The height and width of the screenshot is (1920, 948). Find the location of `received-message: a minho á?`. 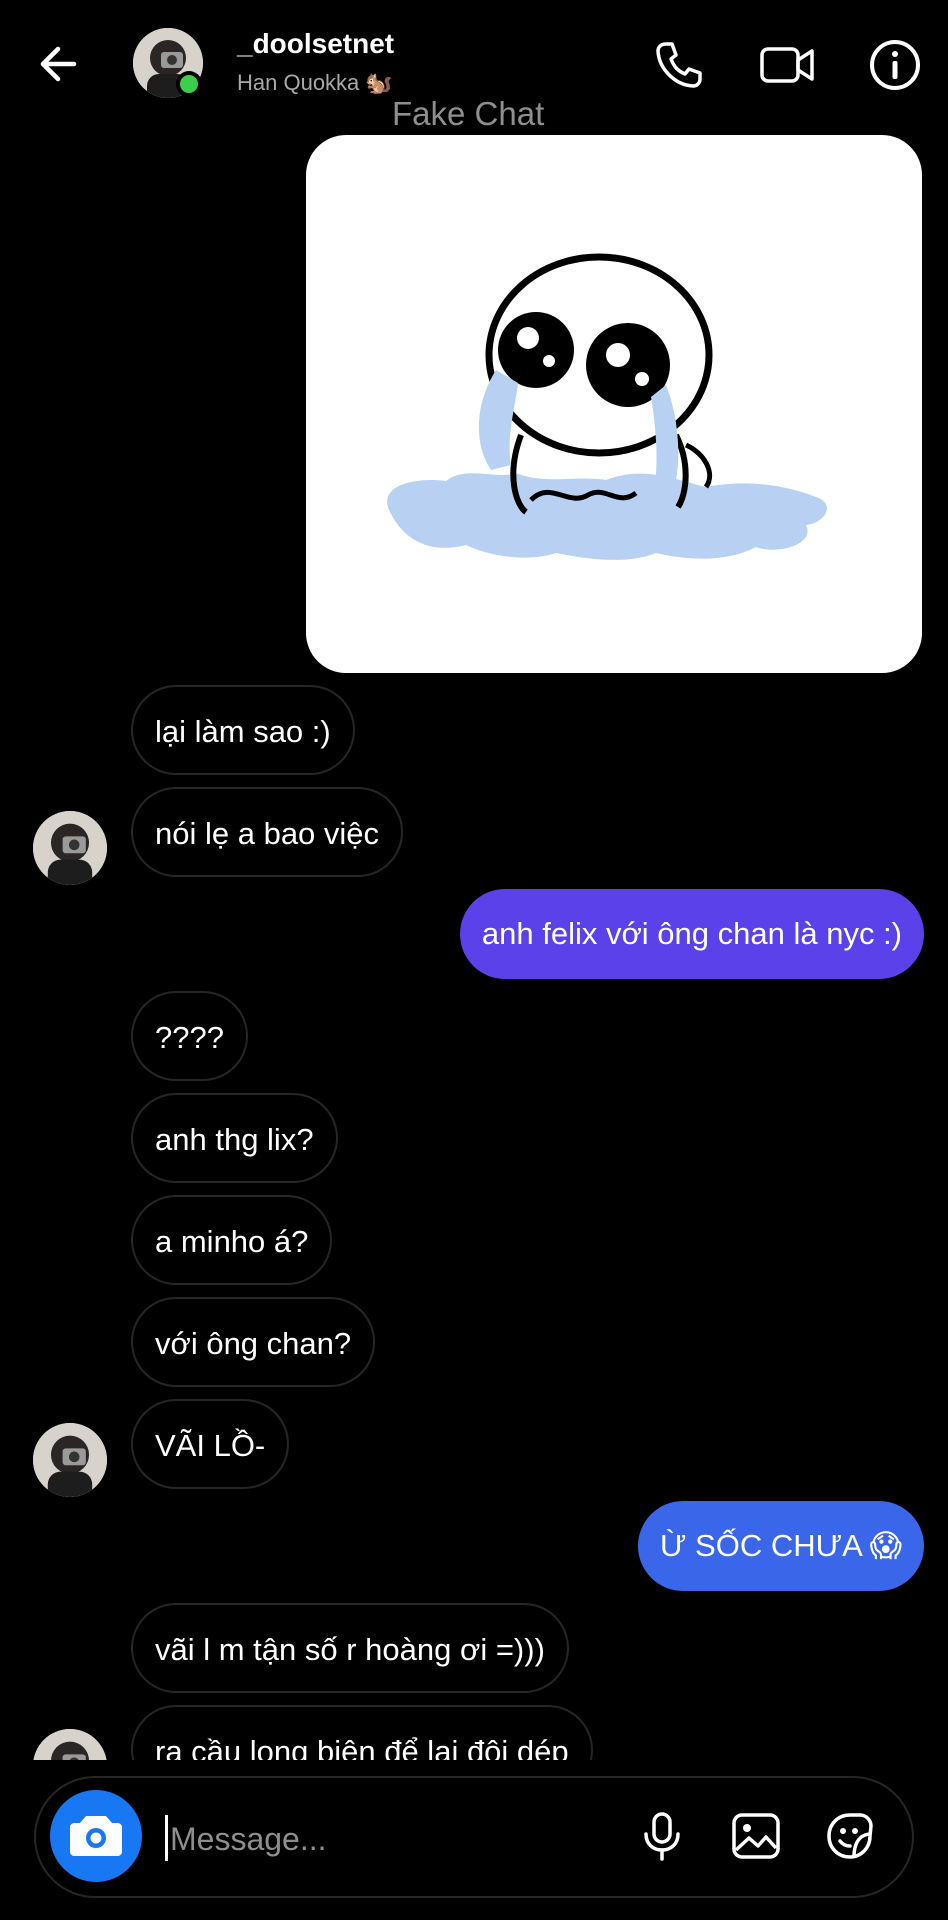

received-message: a minho á? is located at coordinates (232, 1240).